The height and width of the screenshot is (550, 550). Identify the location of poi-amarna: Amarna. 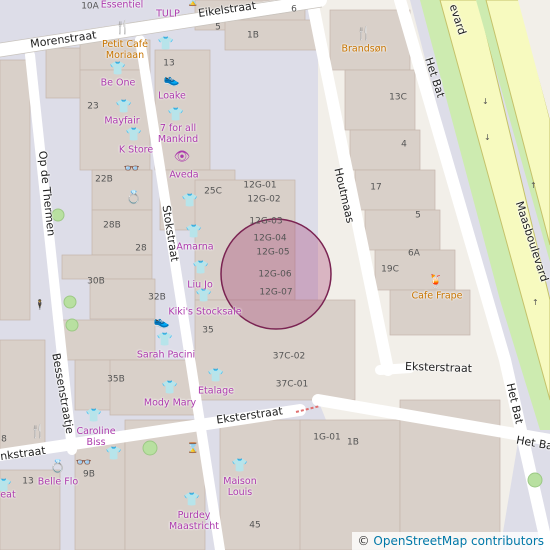
(194, 248).